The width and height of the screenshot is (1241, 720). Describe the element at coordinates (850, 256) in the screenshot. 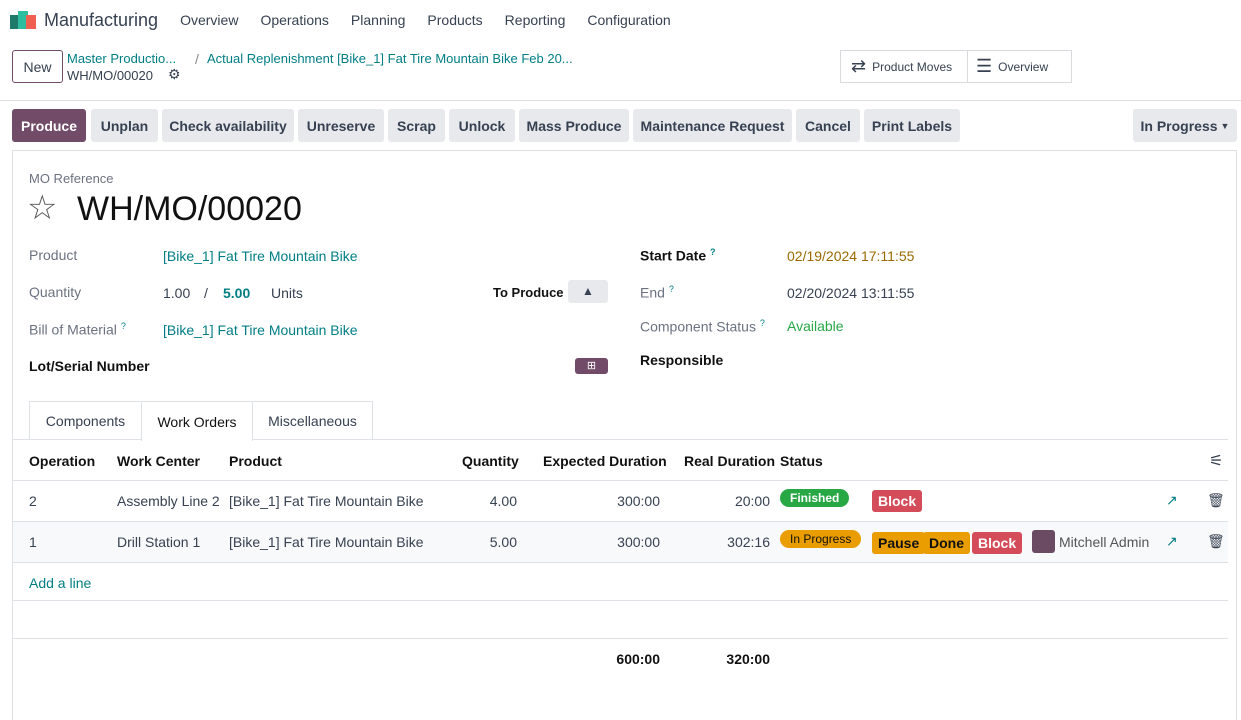

I see `start-date: 02/19/2024 17:11:55` at that location.